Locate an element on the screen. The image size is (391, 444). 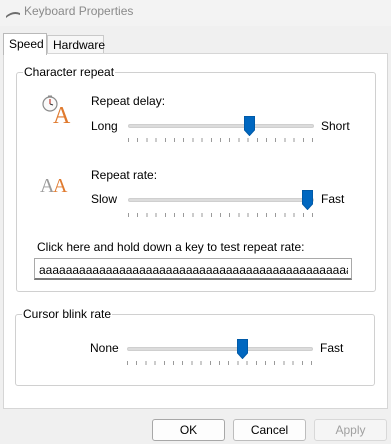
apply-button: Apply is located at coordinates (350, 430).